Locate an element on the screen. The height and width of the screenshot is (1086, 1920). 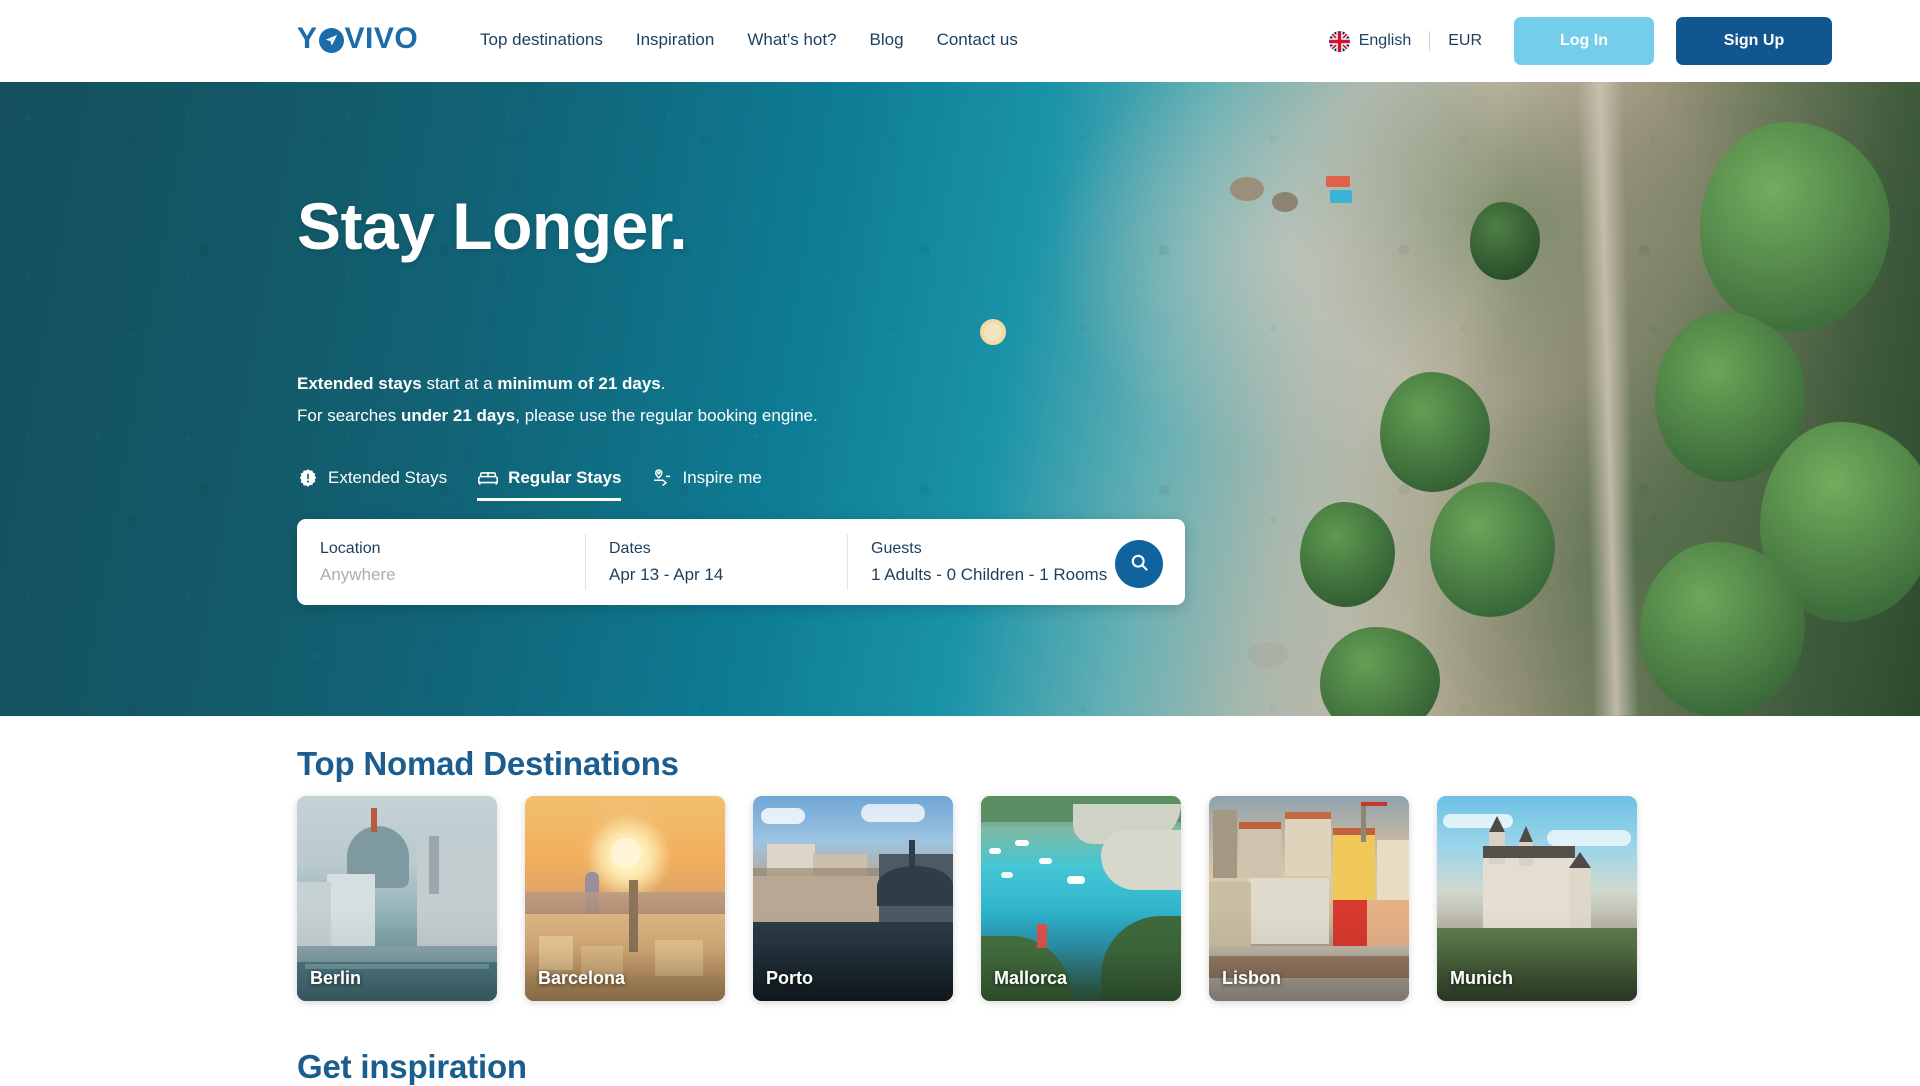
tab-extended-stays: Extended Stays is located at coordinates (372, 484).